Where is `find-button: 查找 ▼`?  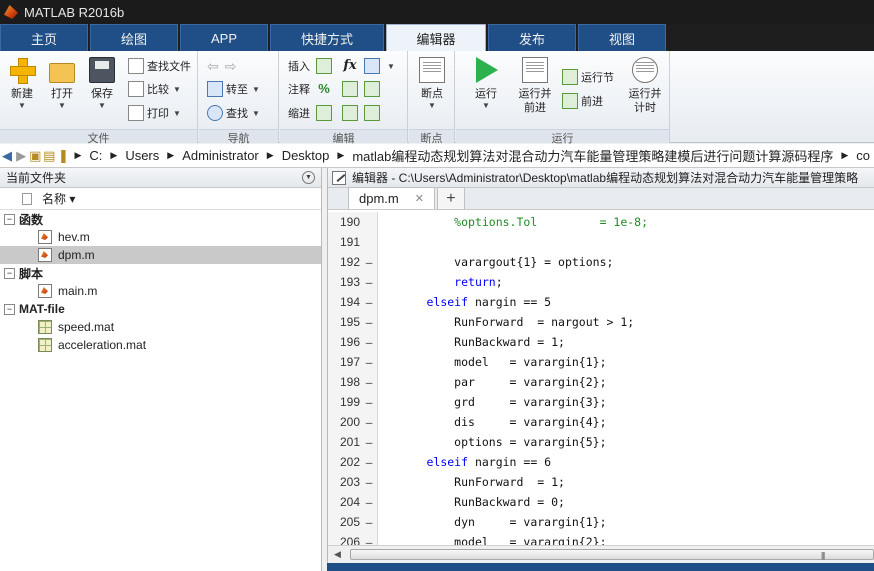
find-button: 查找 ▼ is located at coordinates (233, 113).